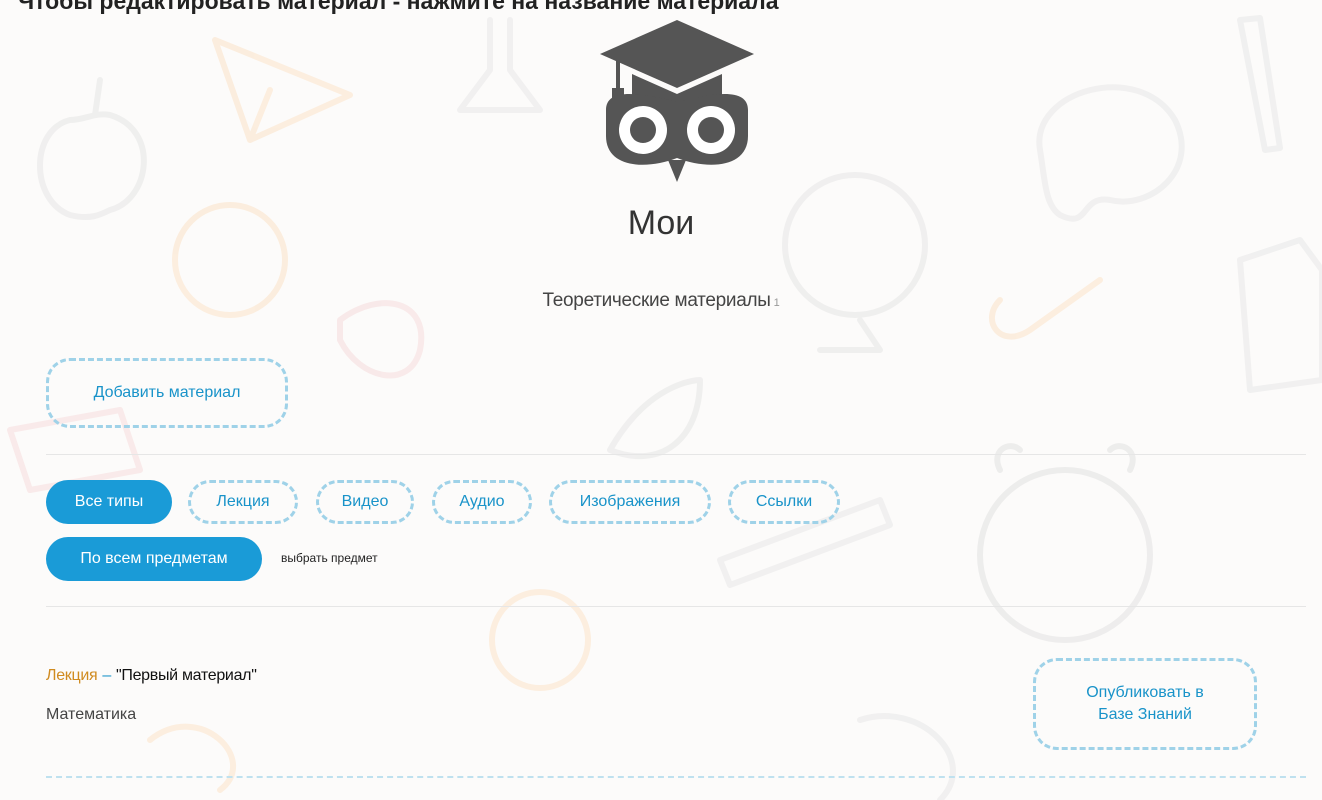 Image resolution: width=1322 pixels, height=800 pixels. What do you see at coordinates (243, 502) in the screenshot?
I see `filter-lecture: Лекция` at bounding box center [243, 502].